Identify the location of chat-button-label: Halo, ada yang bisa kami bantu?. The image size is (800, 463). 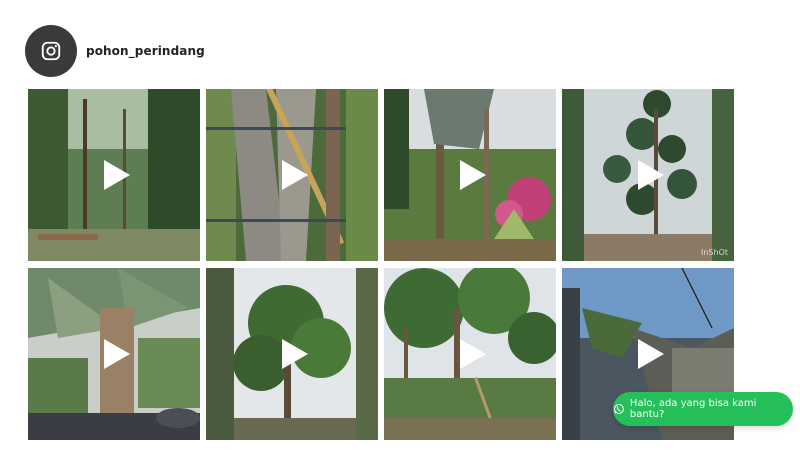
(693, 409).